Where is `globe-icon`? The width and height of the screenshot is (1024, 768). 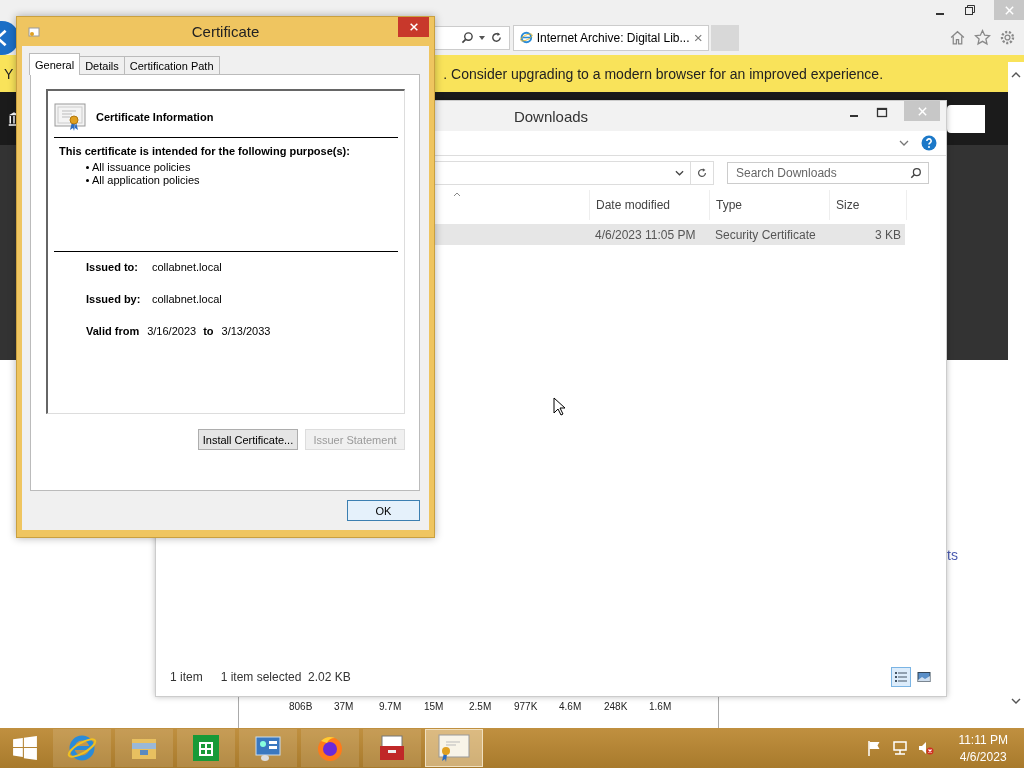 globe-icon is located at coordinates (526, 37).